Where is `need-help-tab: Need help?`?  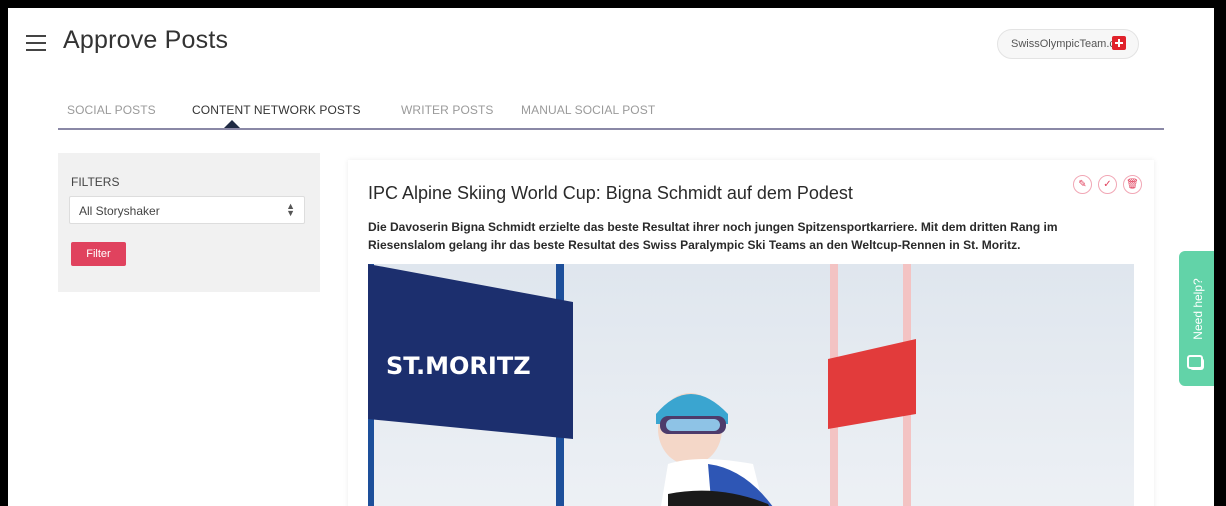 need-help-tab: Need help? is located at coordinates (1196, 318).